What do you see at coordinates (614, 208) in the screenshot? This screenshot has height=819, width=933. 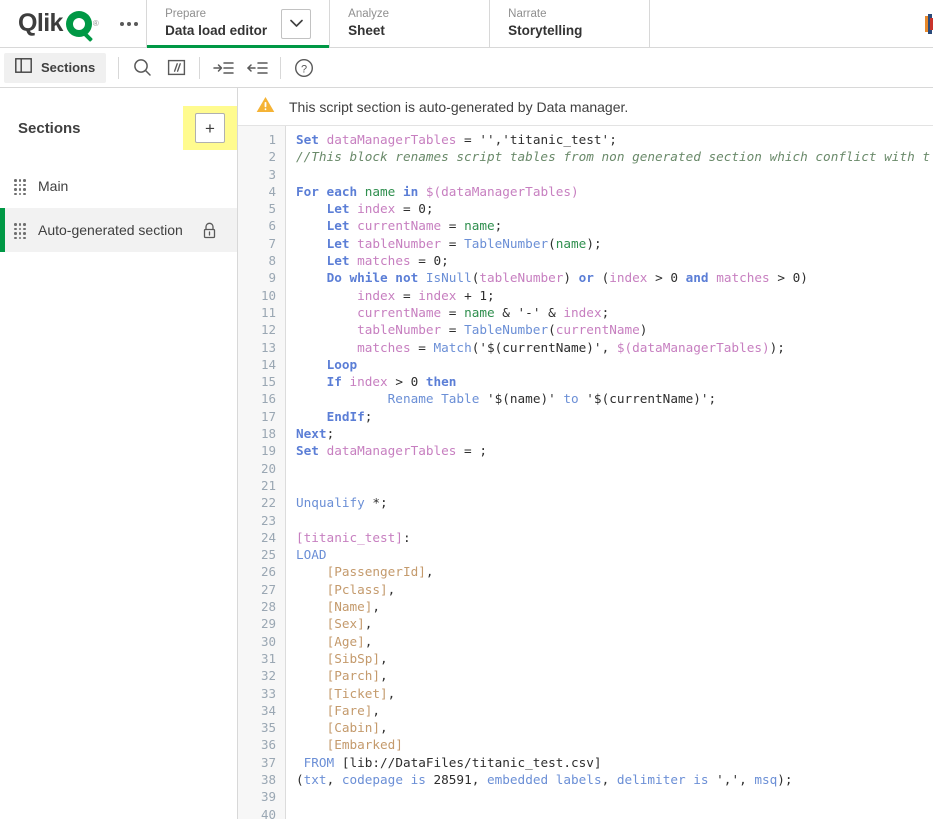 I see `code-line: Let index = 0;` at bounding box center [614, 208].